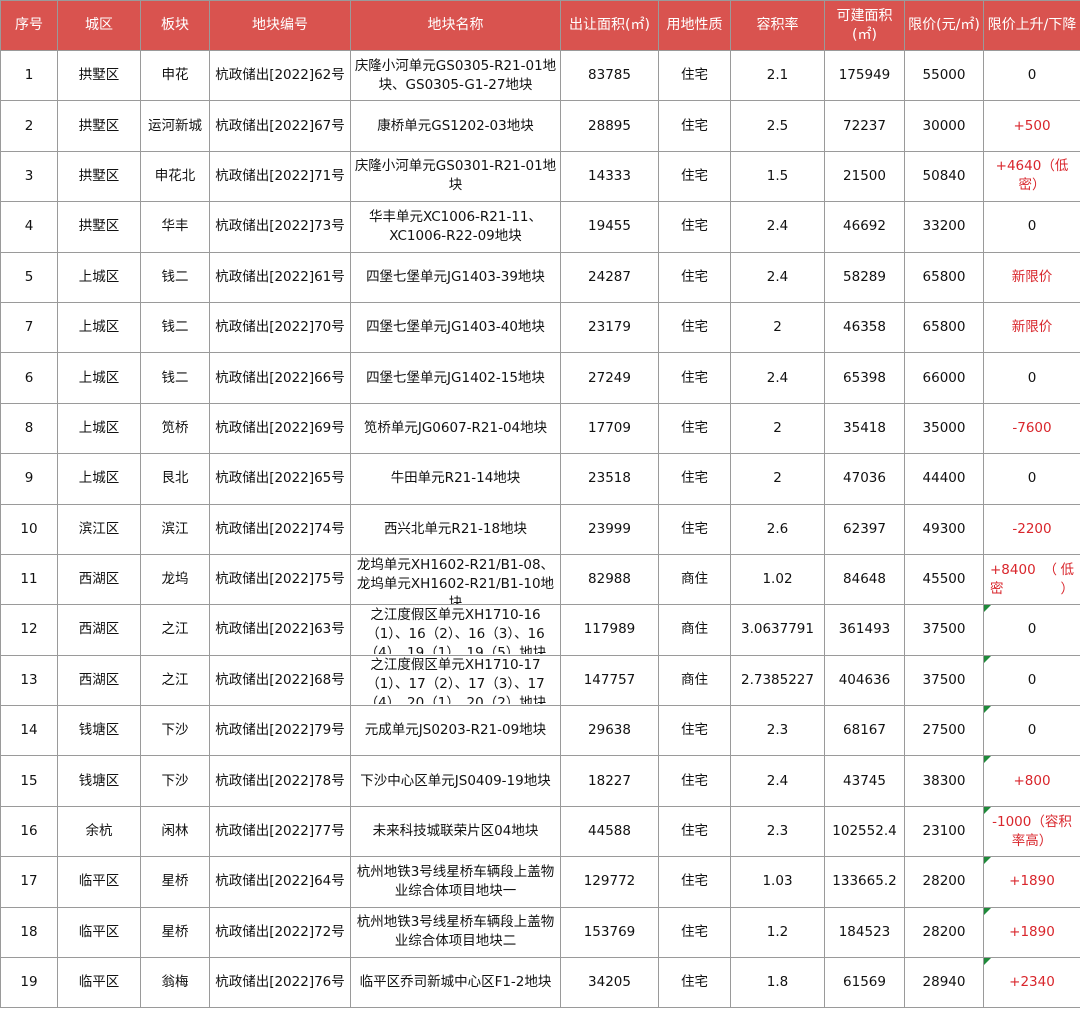  I want to click on cell-name: 庆隆小河单元GS0301-R21-01地块, so click(455, 176).